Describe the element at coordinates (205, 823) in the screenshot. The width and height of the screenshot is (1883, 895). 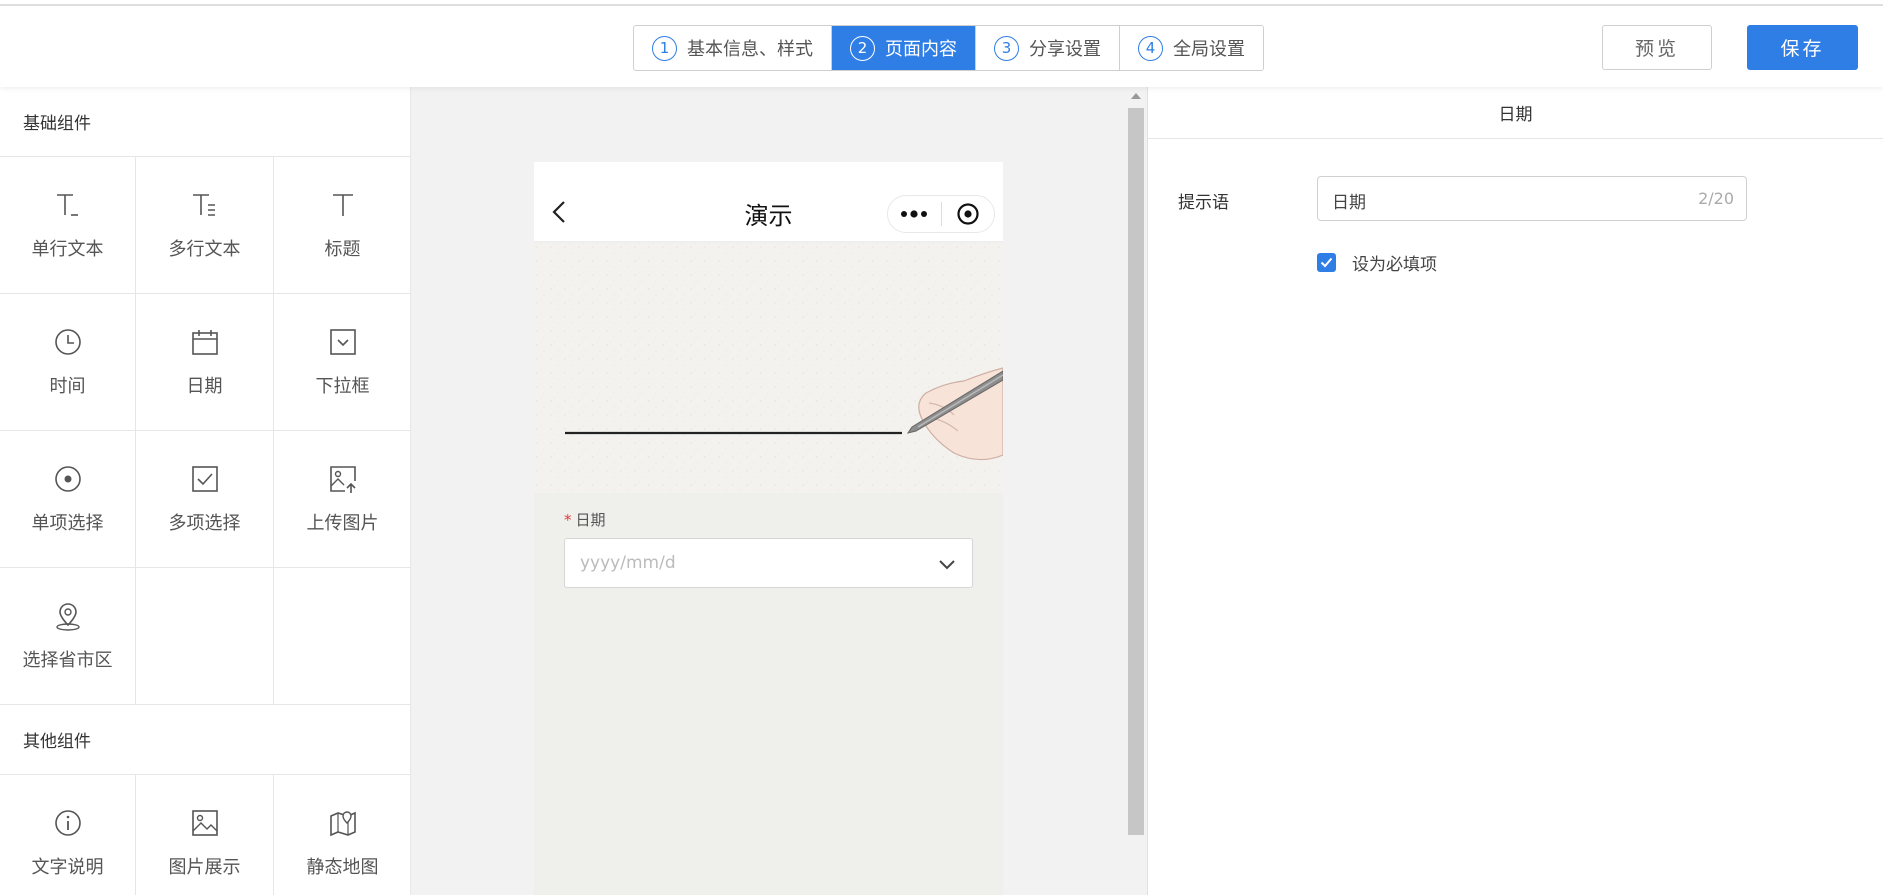
I see `image-icon` at that location.